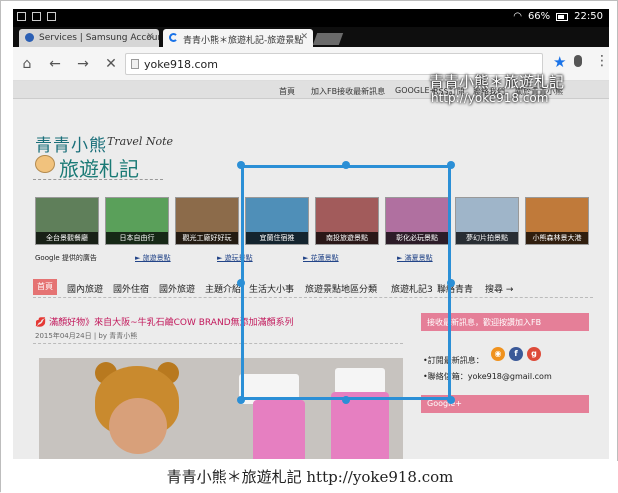 This screenshot has height=493, width=618. What do you see at coordinates (131, 288) in the screenshot?
I see `category-item: 國外住宿` at bounding box center [131, 288].